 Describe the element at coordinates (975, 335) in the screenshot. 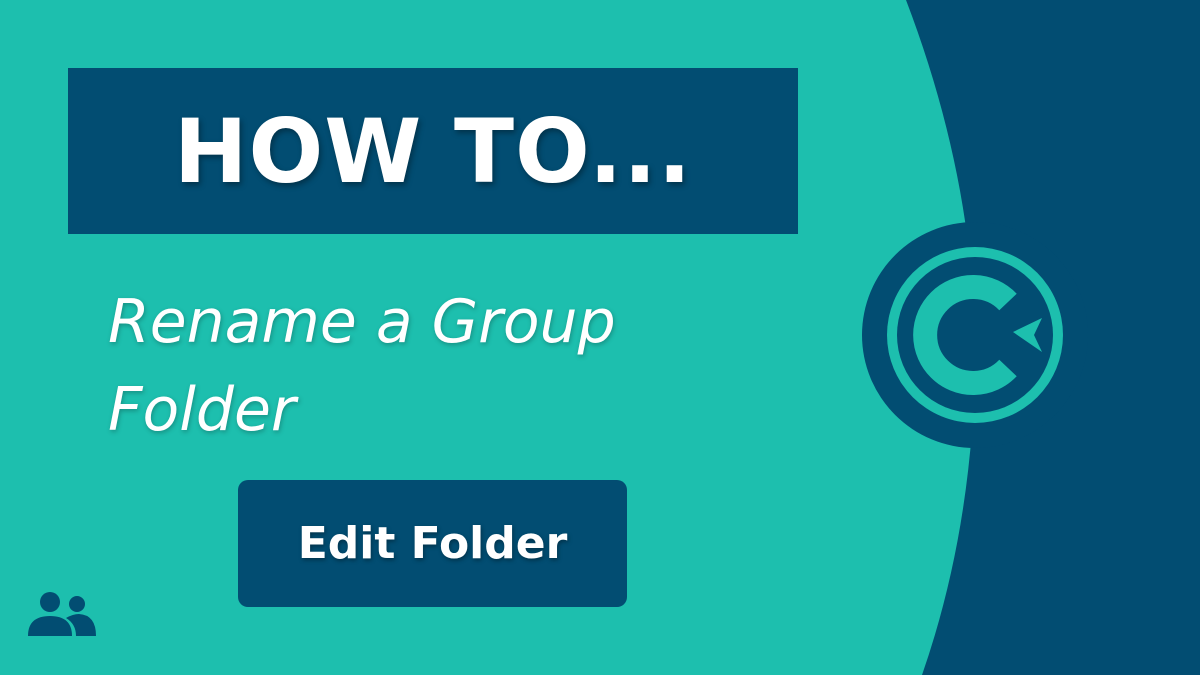

I see `brand-logo-icon` at that location.